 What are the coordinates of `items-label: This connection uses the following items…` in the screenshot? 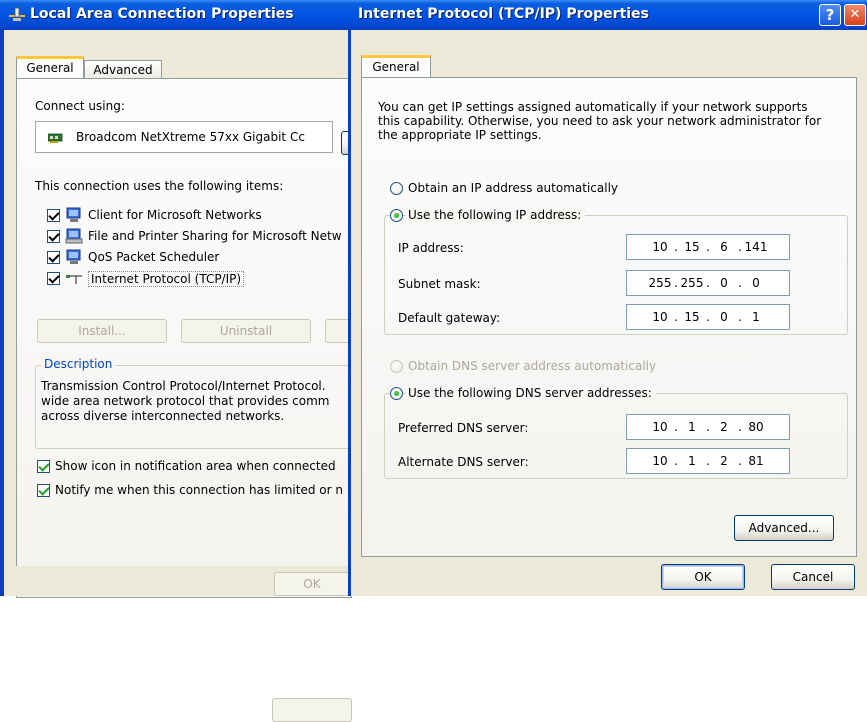 It's located at (159, 186).